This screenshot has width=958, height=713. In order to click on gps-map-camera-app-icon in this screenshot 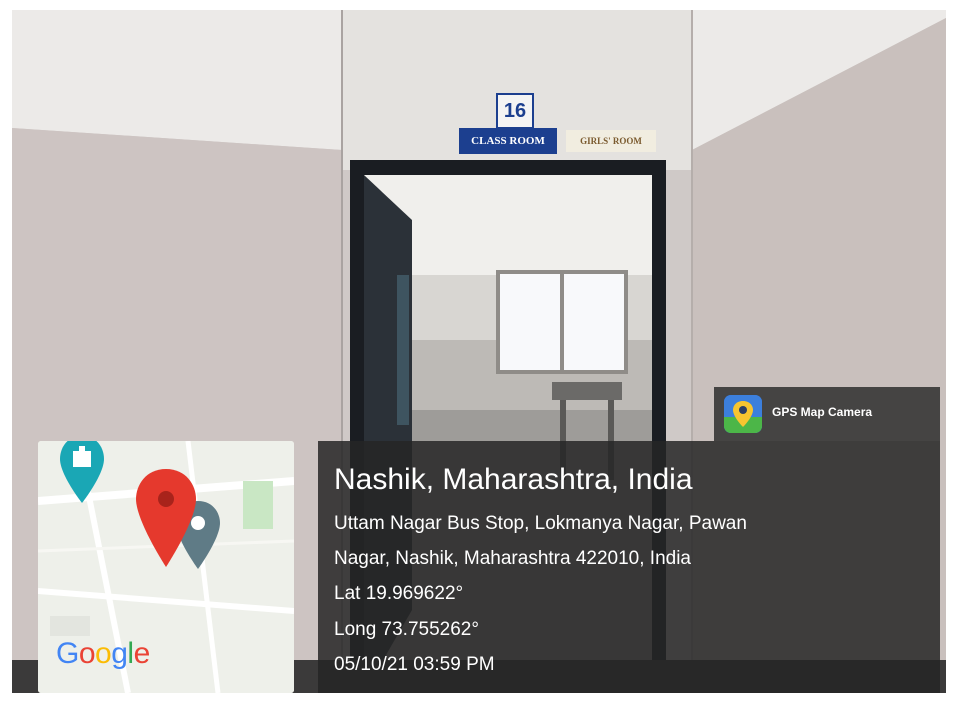, I will do `click(743, 414)`.